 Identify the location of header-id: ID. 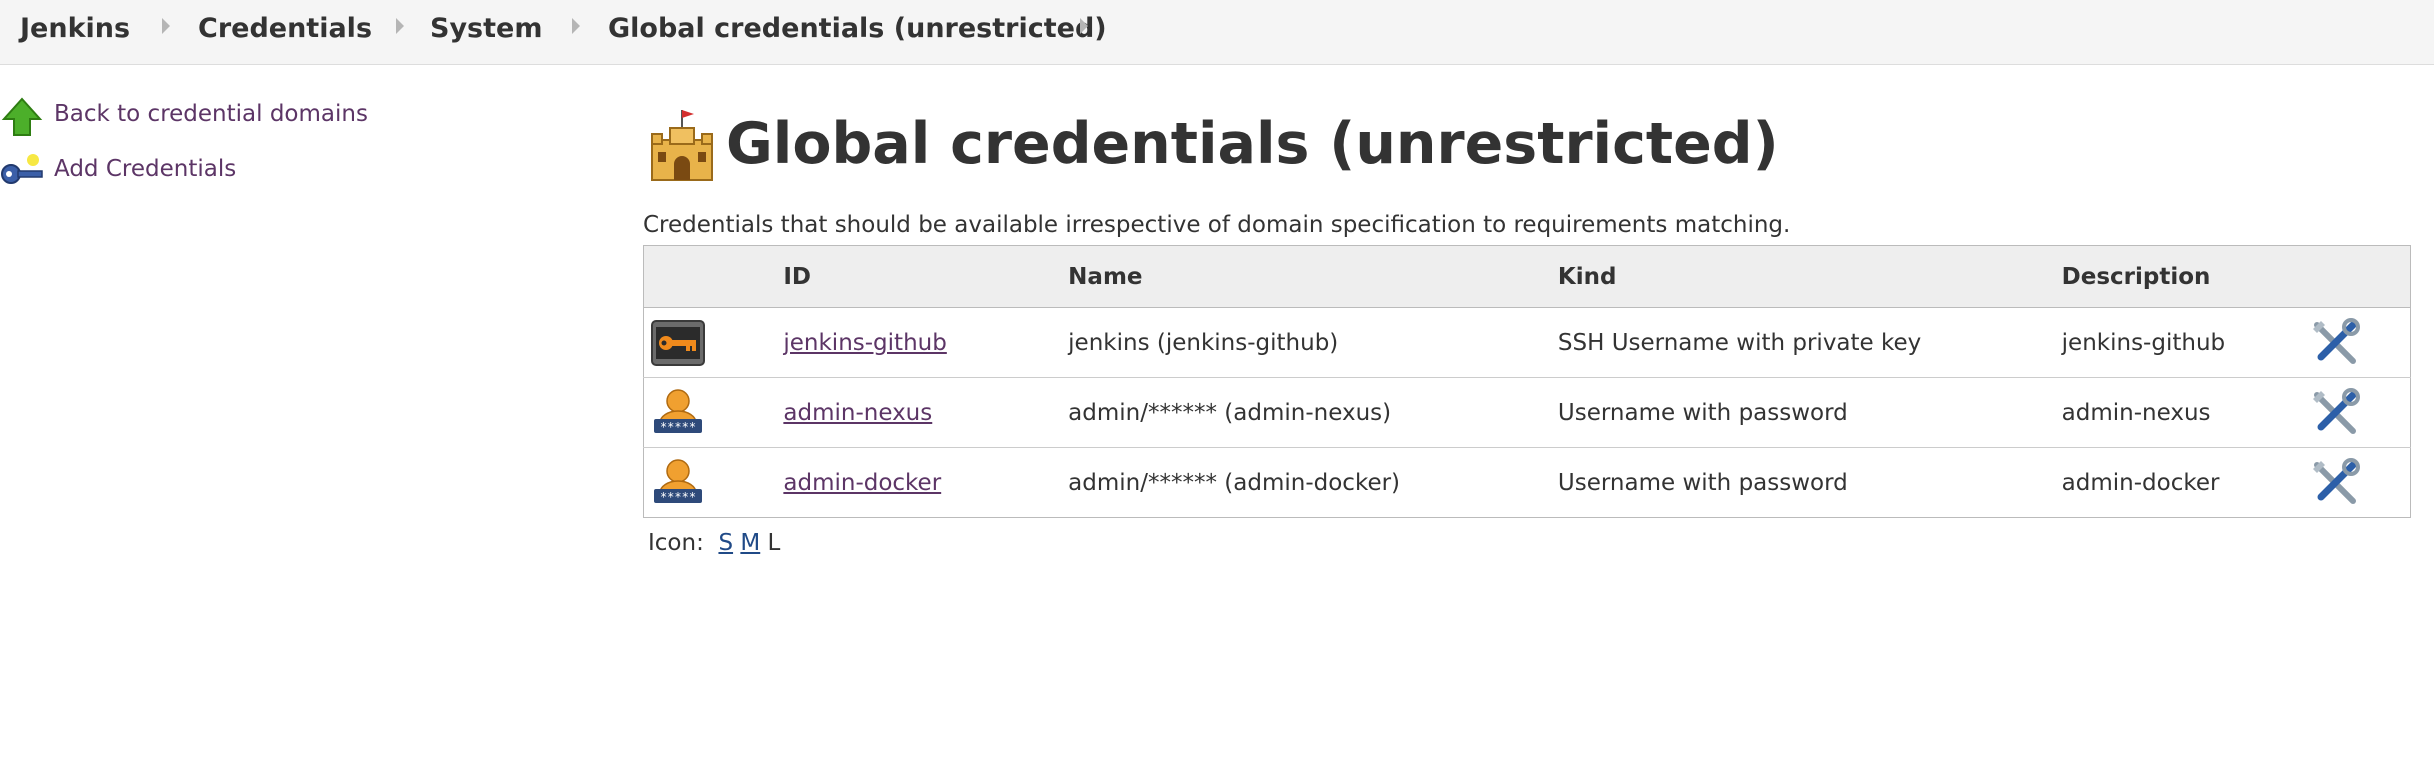
(926, 276).